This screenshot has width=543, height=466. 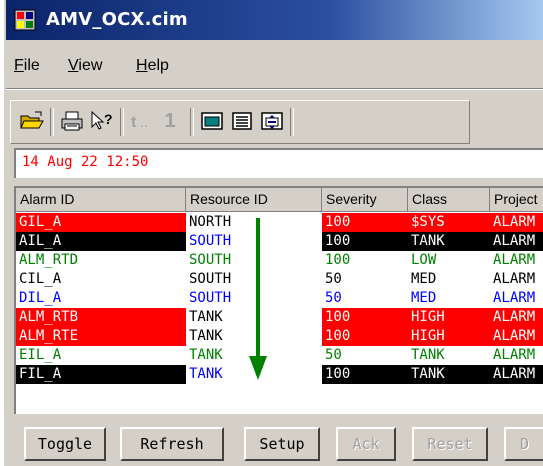 I want to click on column-header-resource-id: Resource ID, so click(x=254, y=200).